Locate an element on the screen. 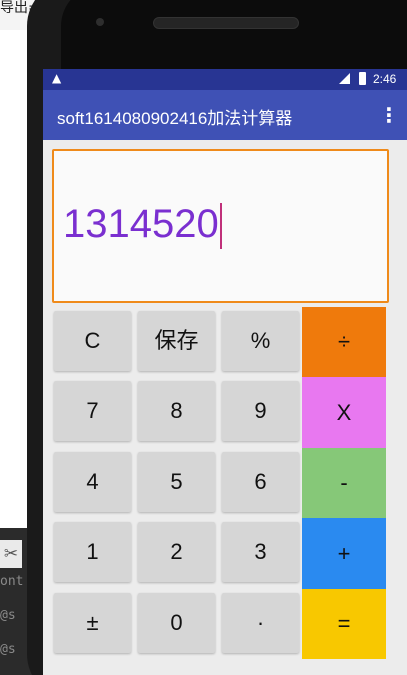  key-digit-2-button: 2 is located at coordinates (176, 552).